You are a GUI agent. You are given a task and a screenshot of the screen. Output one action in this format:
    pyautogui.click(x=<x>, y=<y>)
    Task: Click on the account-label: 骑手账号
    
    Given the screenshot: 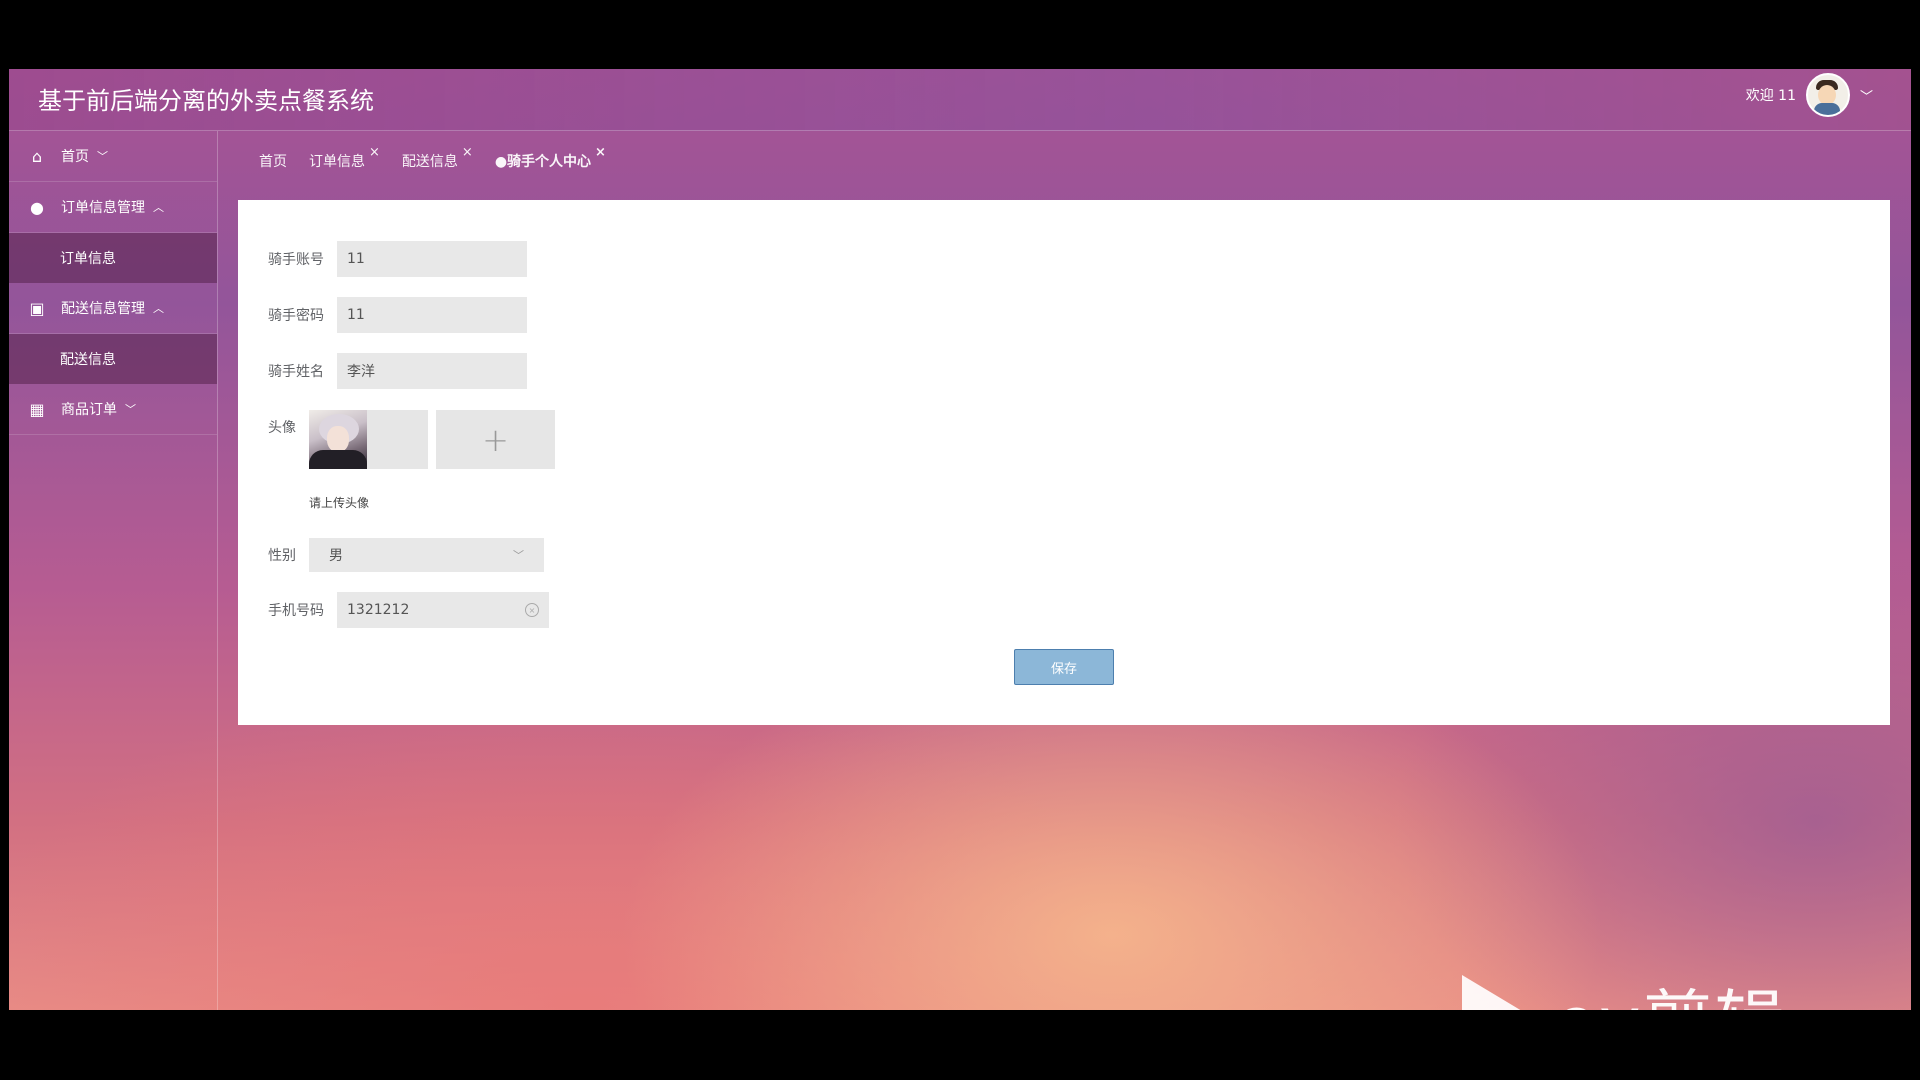 What is the action you would take?
    pyautogui.click(x=296, y=260)
    